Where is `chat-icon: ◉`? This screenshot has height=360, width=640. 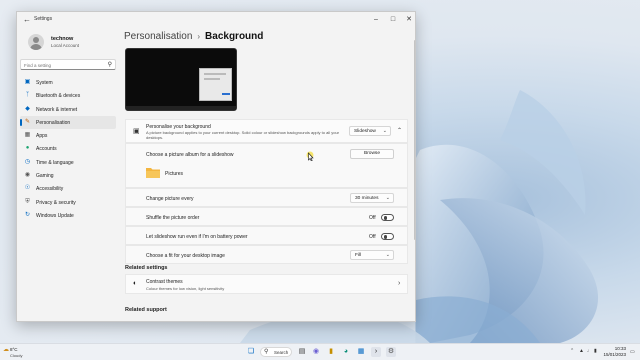
chat-icon: ◉ is located at coordinates (316, 352).